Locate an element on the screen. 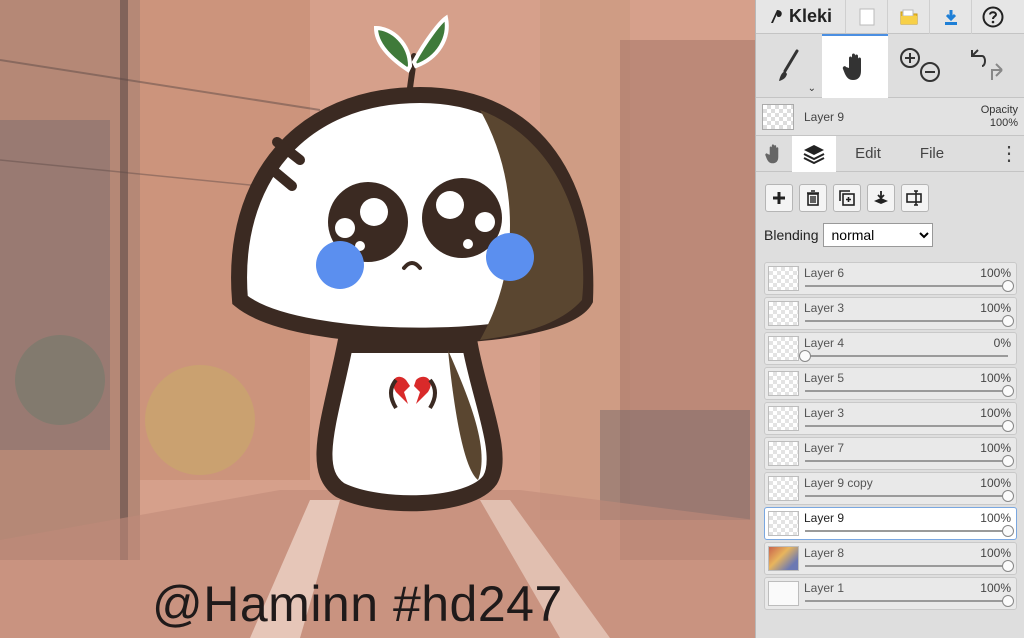 The width and height of the screenshot is (1024, 638). layer-item: Layer 9 copy 100% is located at coordinates (890, 488).